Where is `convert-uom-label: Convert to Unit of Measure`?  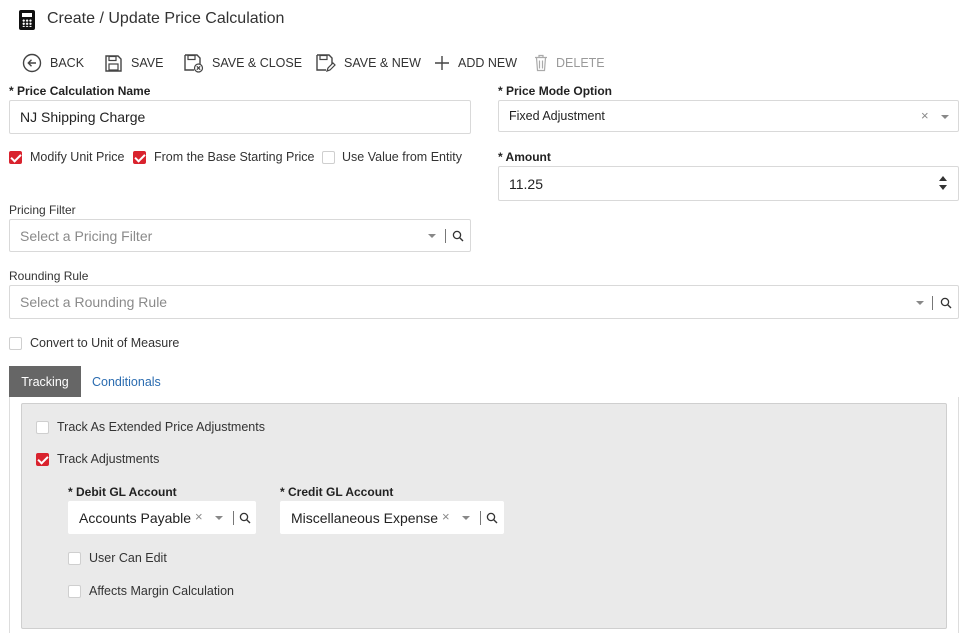
convert-uom-label: Convert to Unit of Measure is located at coordinates (105, 343).